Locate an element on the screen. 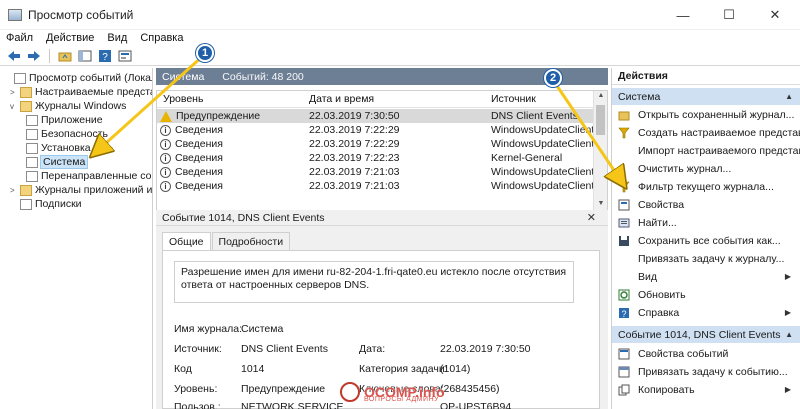  tree-root: Просмотр событий (Локальный) is located at coordinates (78, 78).